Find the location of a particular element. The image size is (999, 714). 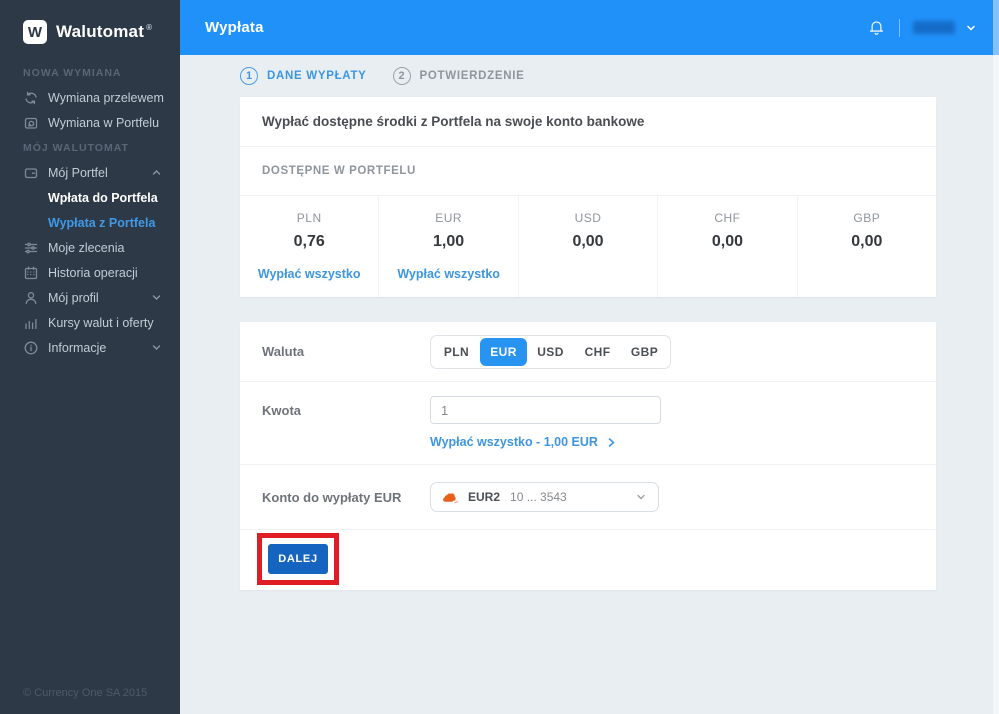

step-potwierdzenie: 2 POTWIERDZENIE is located at coordinates (458, 76).